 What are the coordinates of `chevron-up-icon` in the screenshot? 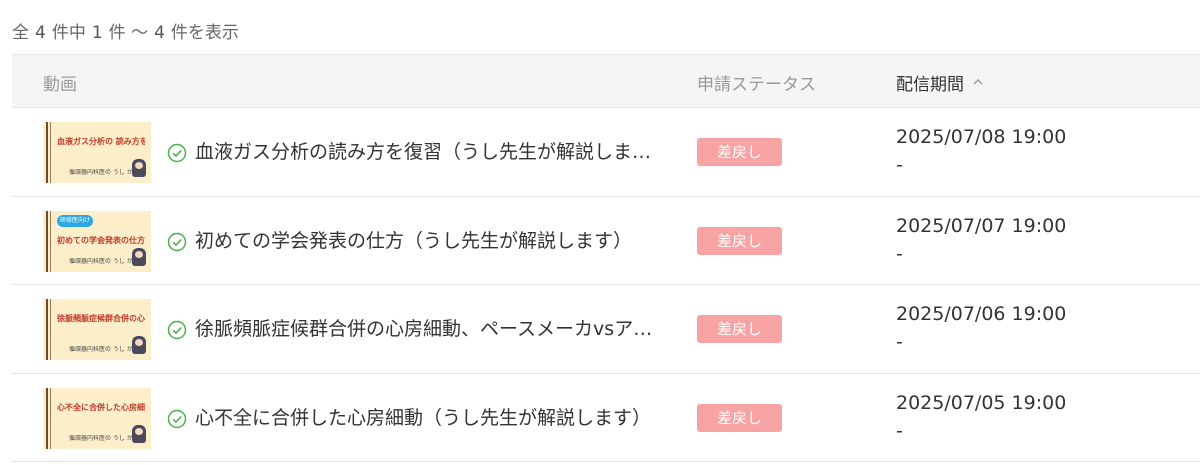 It's located at (978, 82).